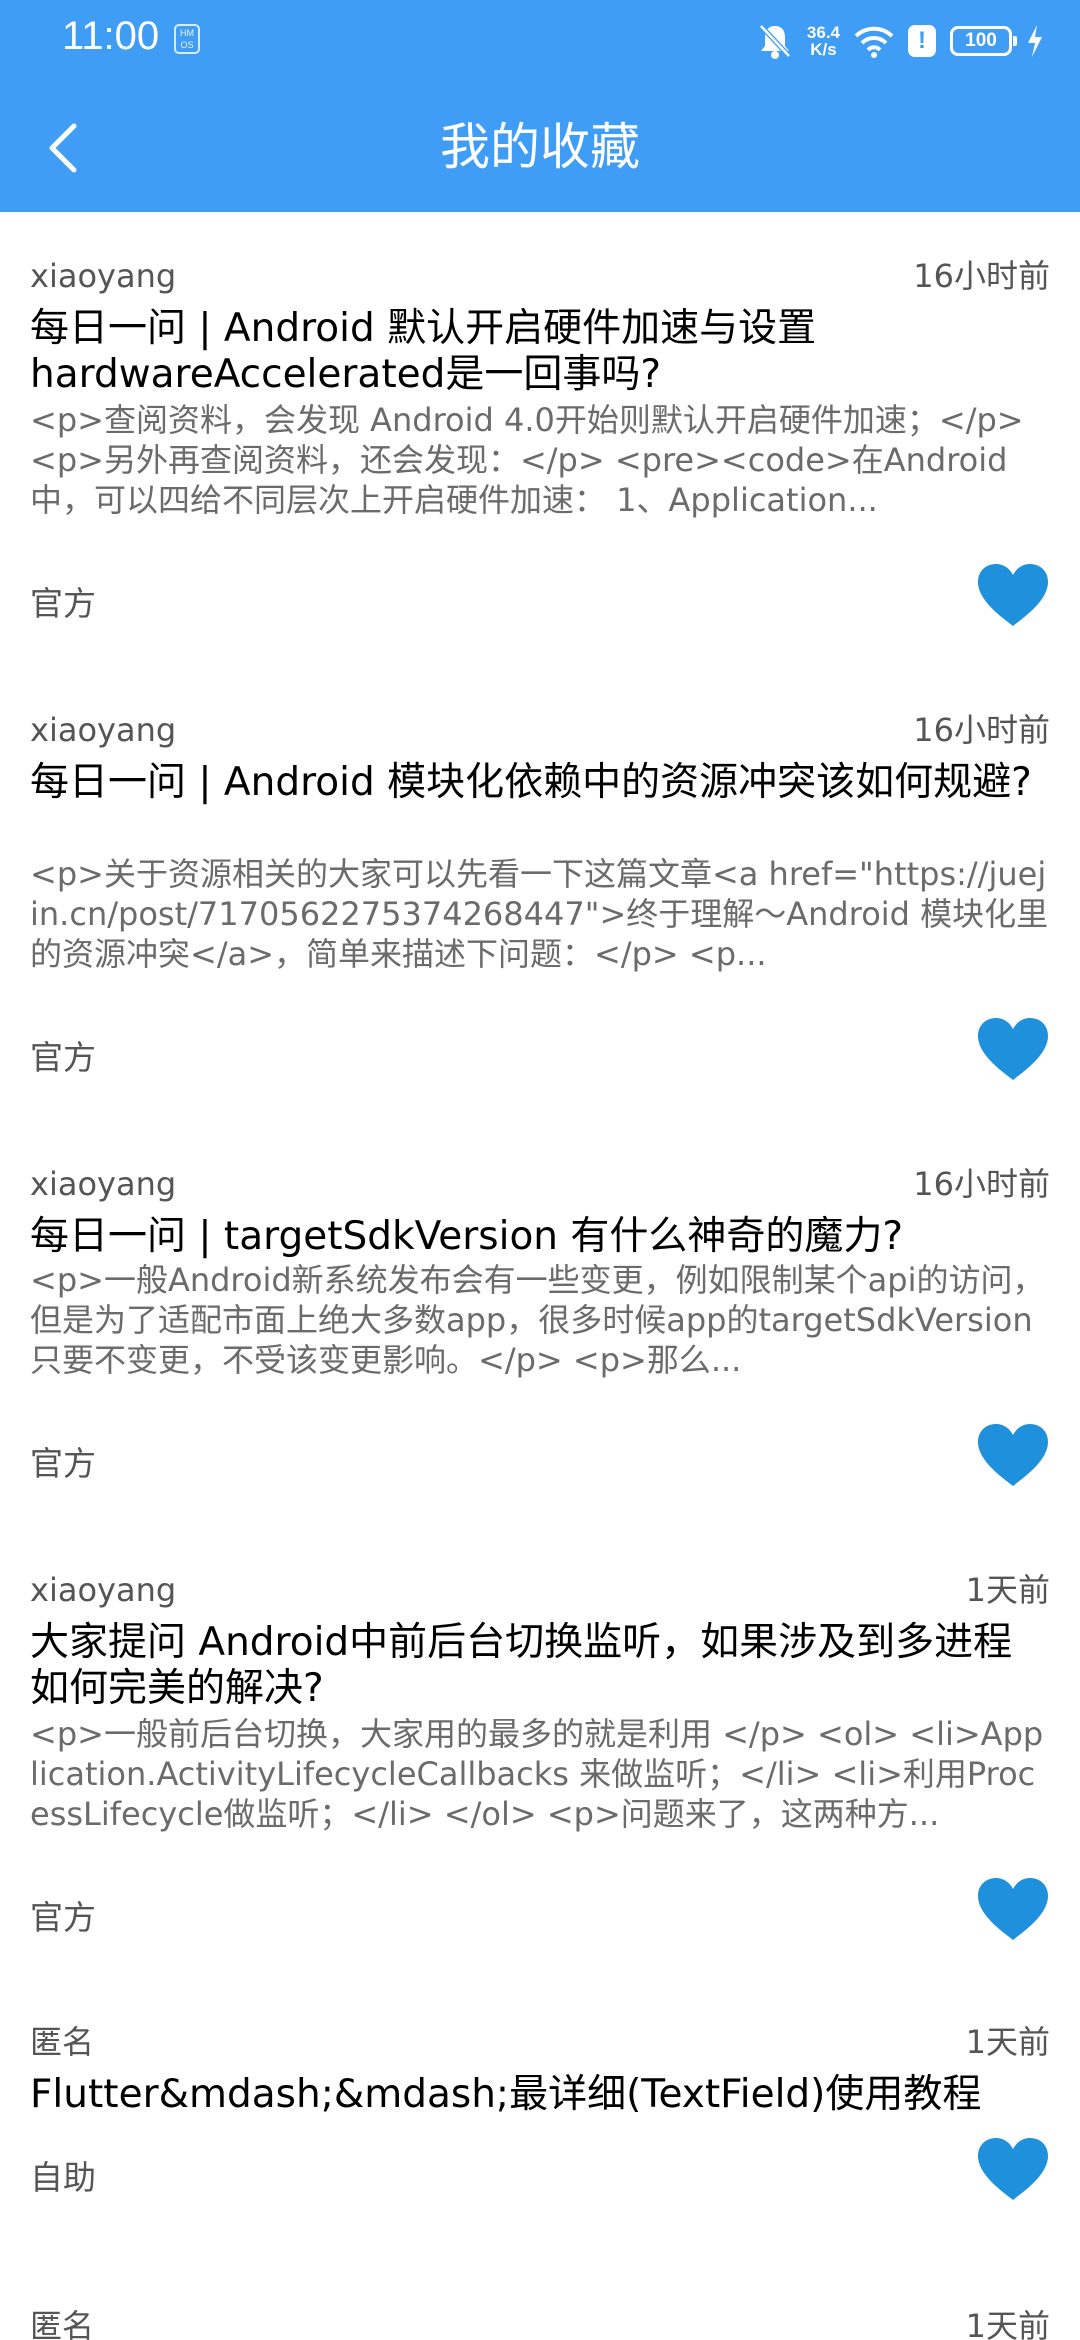 This screenshot has height=2340, width=1080. Describe the element at coordinates (775, 41) in the screenshot. I see `bell-off-icon` at that location.